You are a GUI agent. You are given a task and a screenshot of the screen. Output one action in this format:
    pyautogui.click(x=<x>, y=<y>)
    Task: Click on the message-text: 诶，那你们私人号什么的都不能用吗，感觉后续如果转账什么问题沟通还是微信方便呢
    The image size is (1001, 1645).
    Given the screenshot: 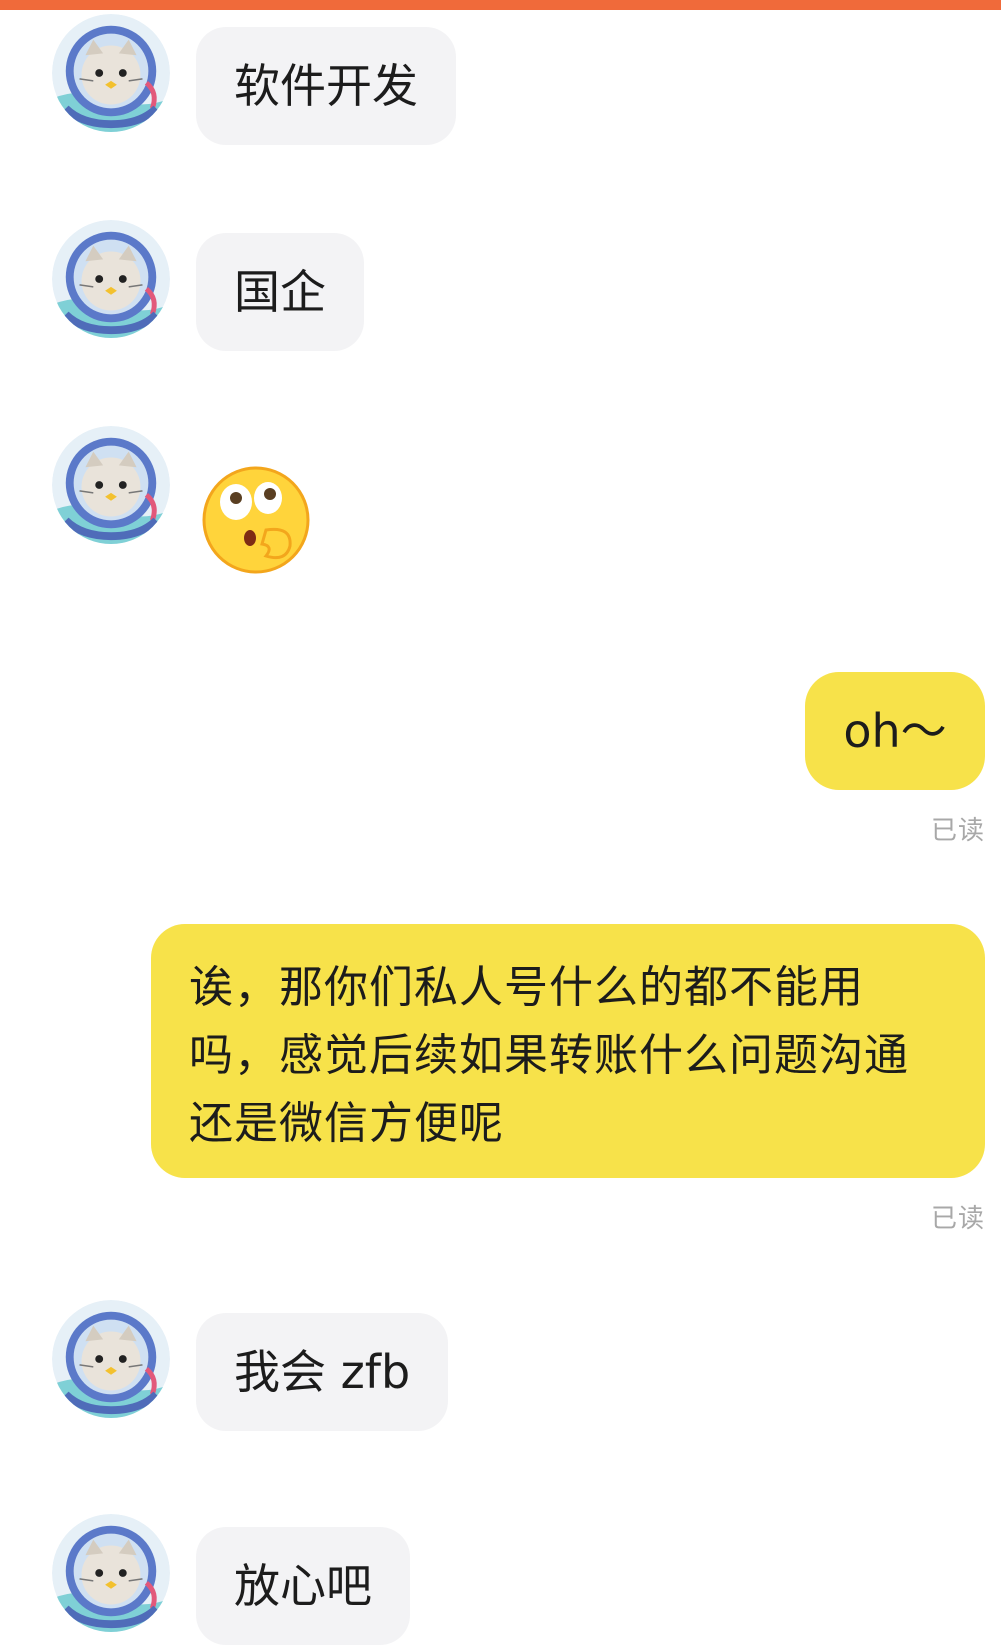 What is the action you would take?
    pyautogui.click(x=549, y=1055)
    